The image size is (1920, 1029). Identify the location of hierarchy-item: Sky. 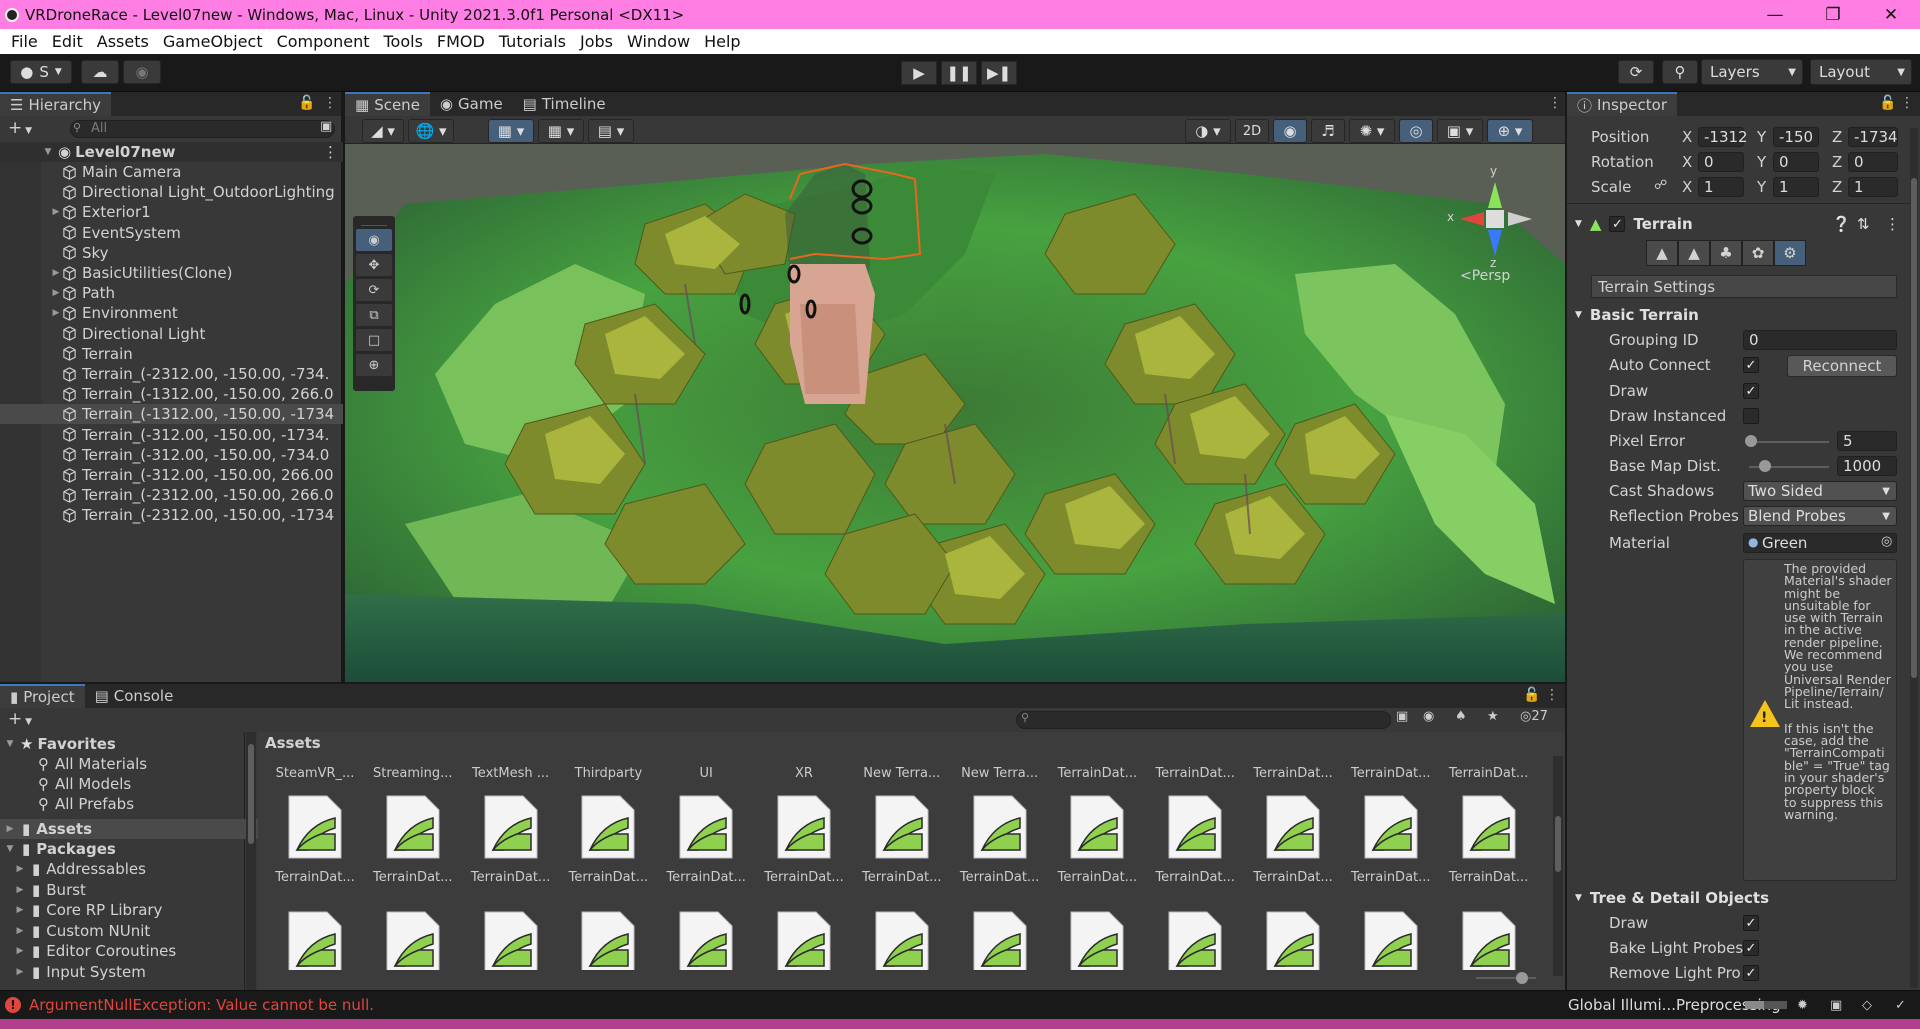
(171, 253).